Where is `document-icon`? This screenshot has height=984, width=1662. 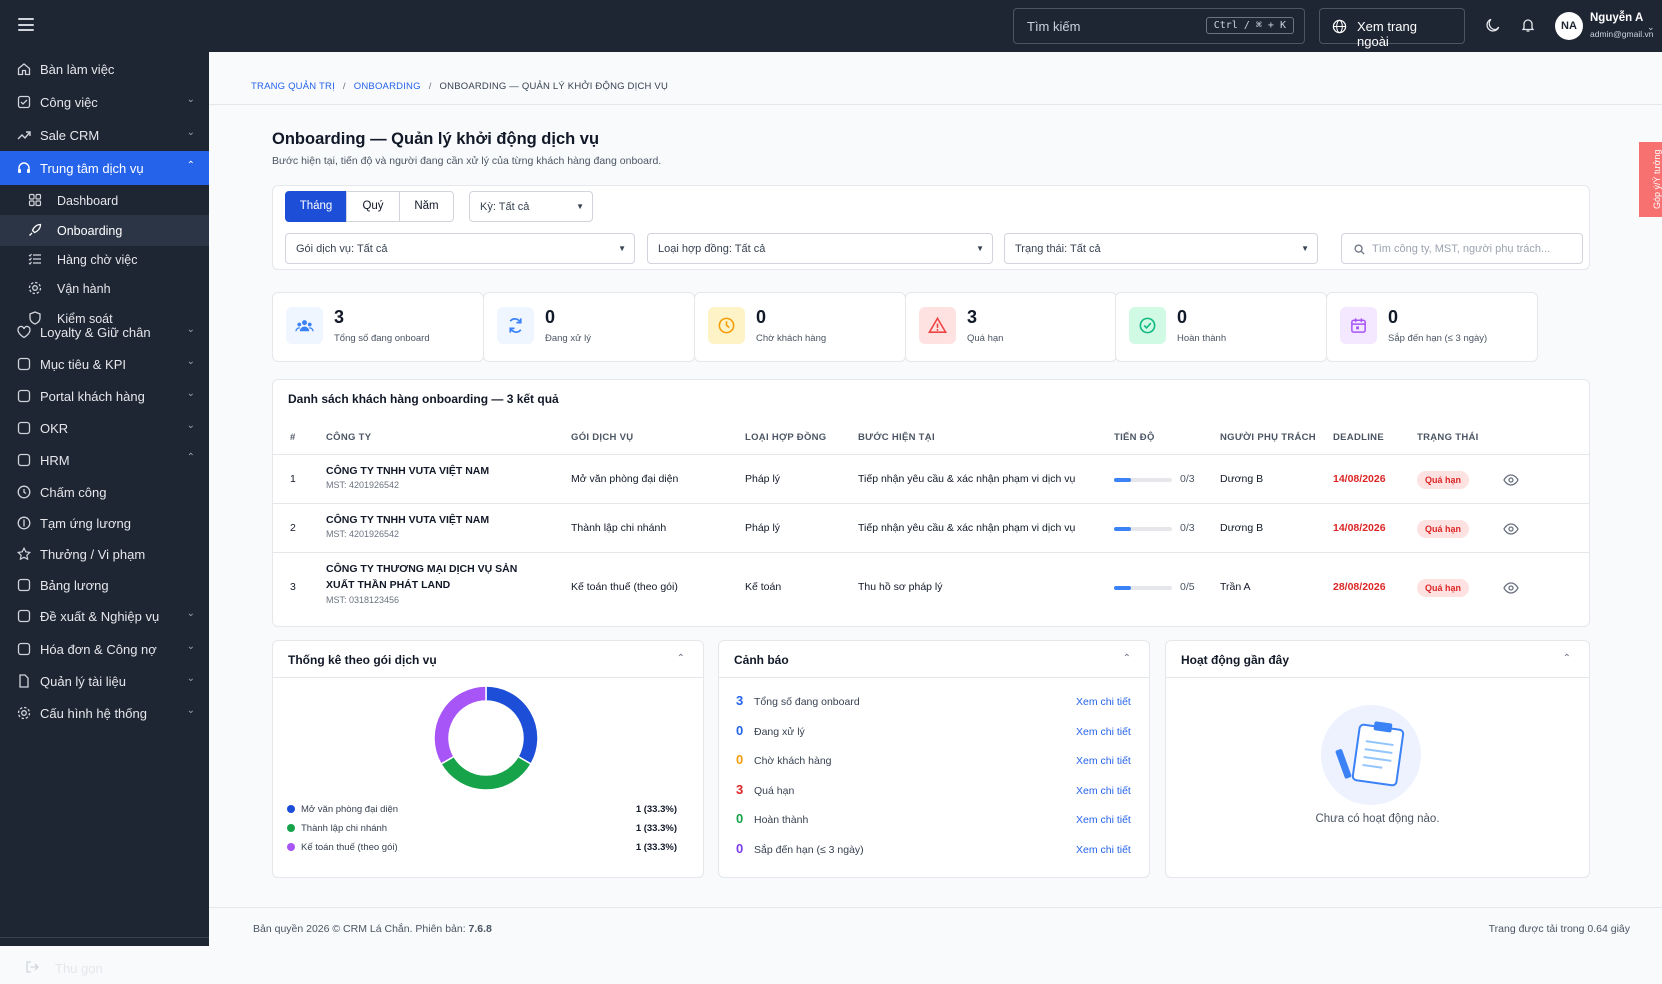
document-icon is located at coordinates (24, 681).